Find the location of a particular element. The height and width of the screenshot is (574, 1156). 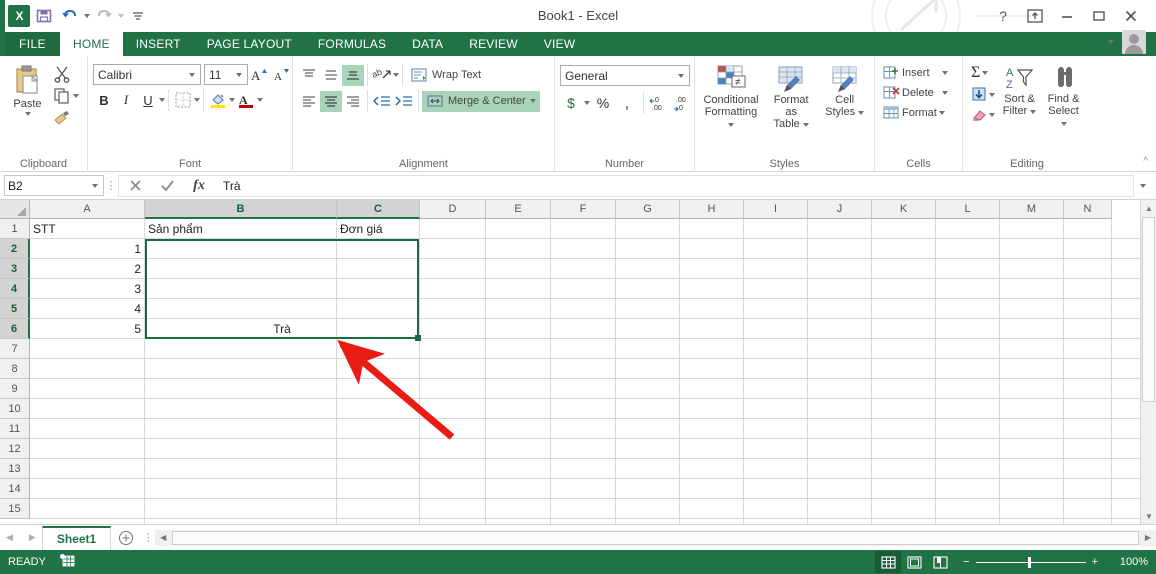

vertical-scrollbar: ▲ ▼ is located at coordinates (1148, 362).